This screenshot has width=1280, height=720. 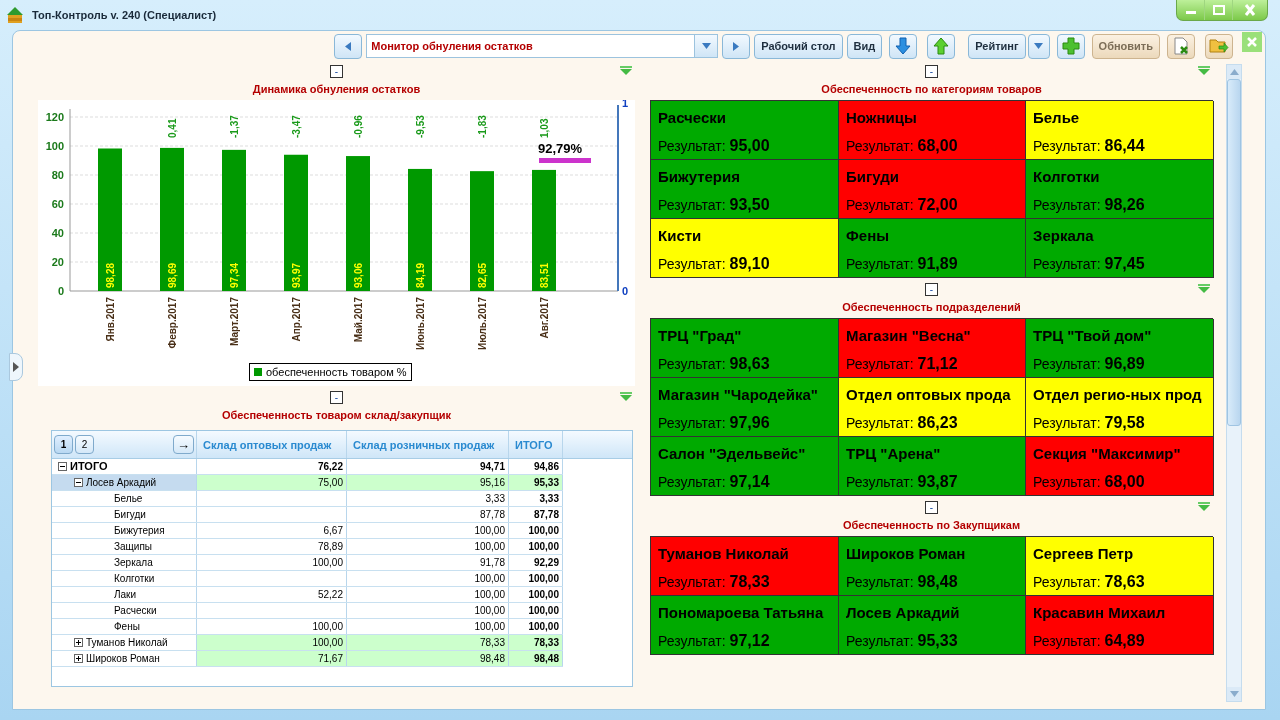 What do you see at coordinates (1219, 46) in the screenshot?
I see `open-folder-button` at bounding box center [1219, 46].